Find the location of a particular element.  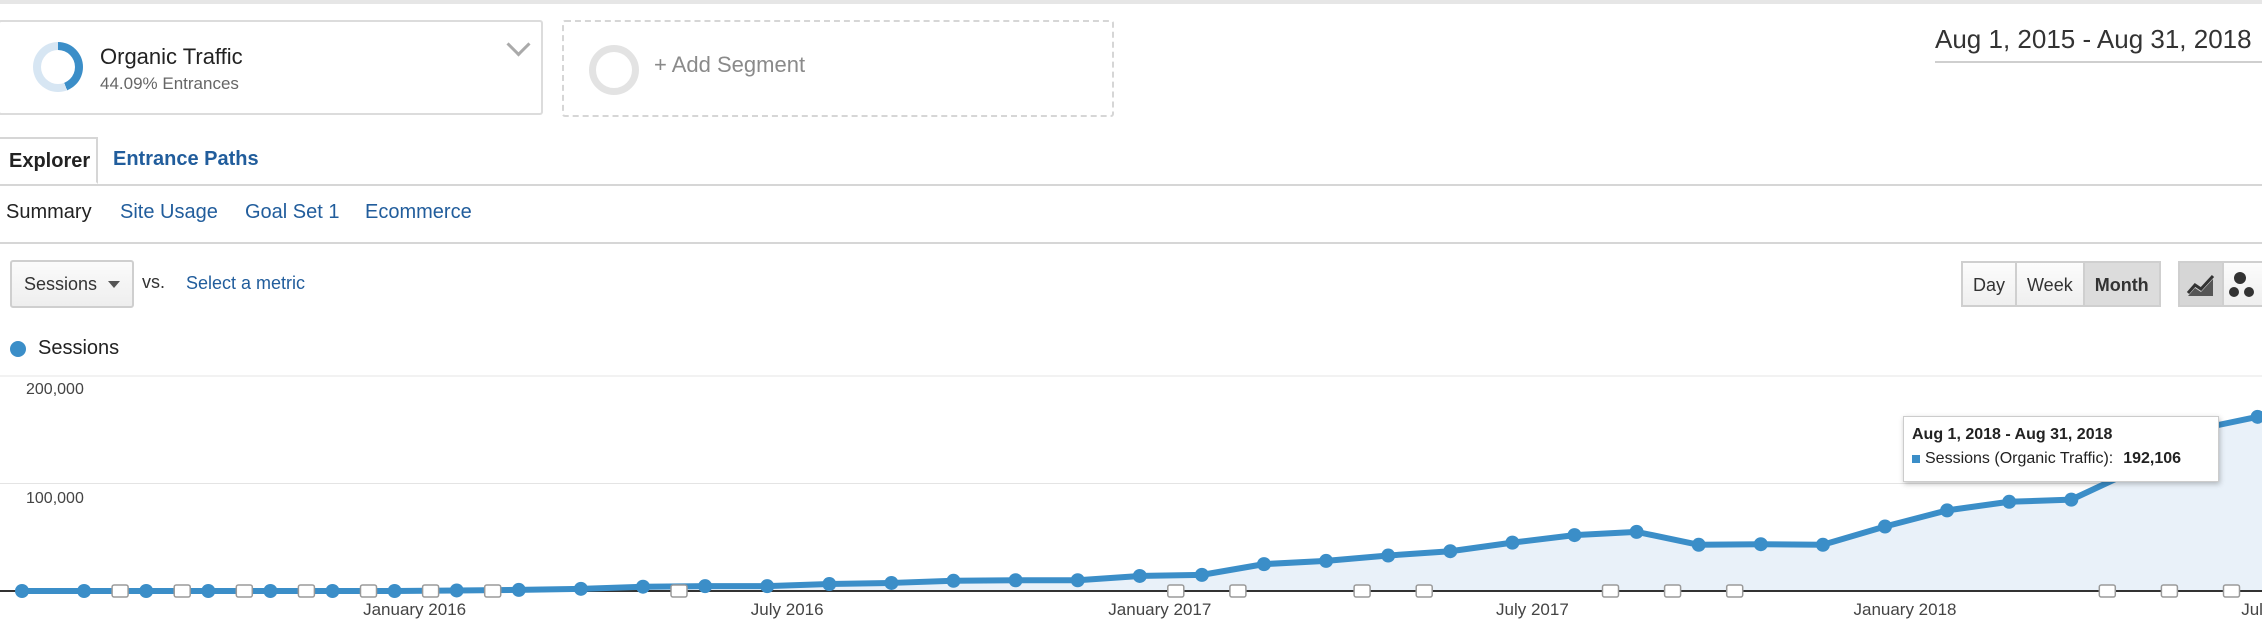

x-tick-label: July 2018 is located at coordinates (2251, 609).